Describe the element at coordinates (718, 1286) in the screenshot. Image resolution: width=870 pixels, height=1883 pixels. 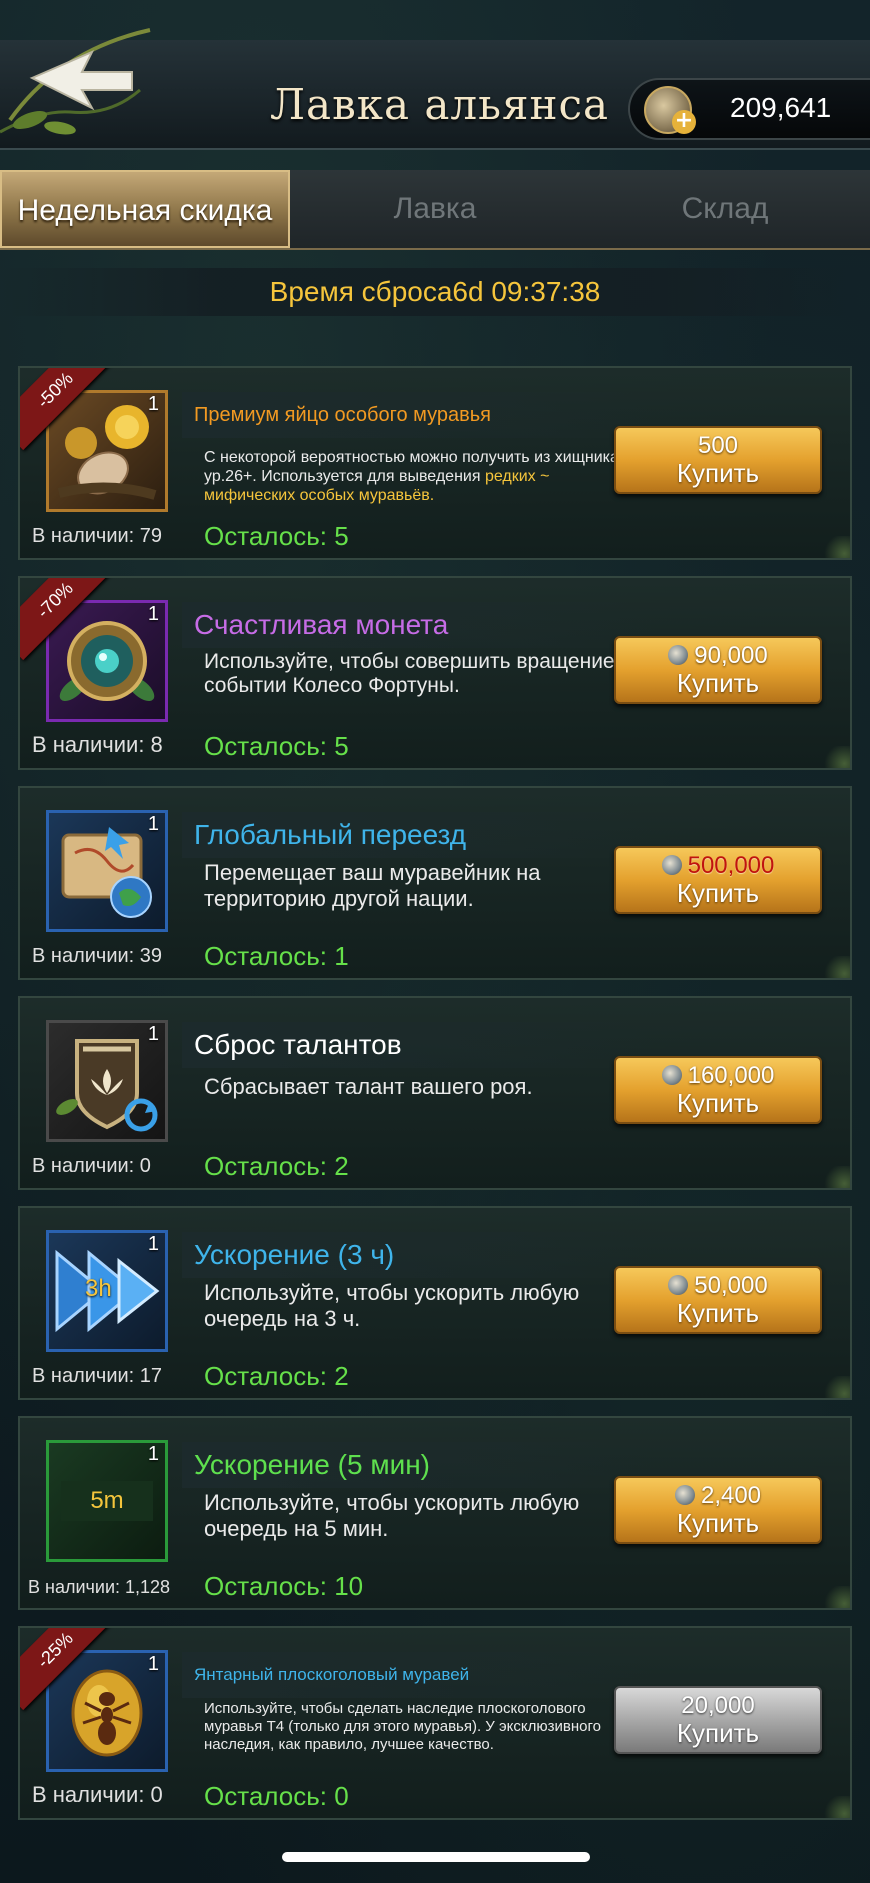
I see `price-label: 50,000` at that location.